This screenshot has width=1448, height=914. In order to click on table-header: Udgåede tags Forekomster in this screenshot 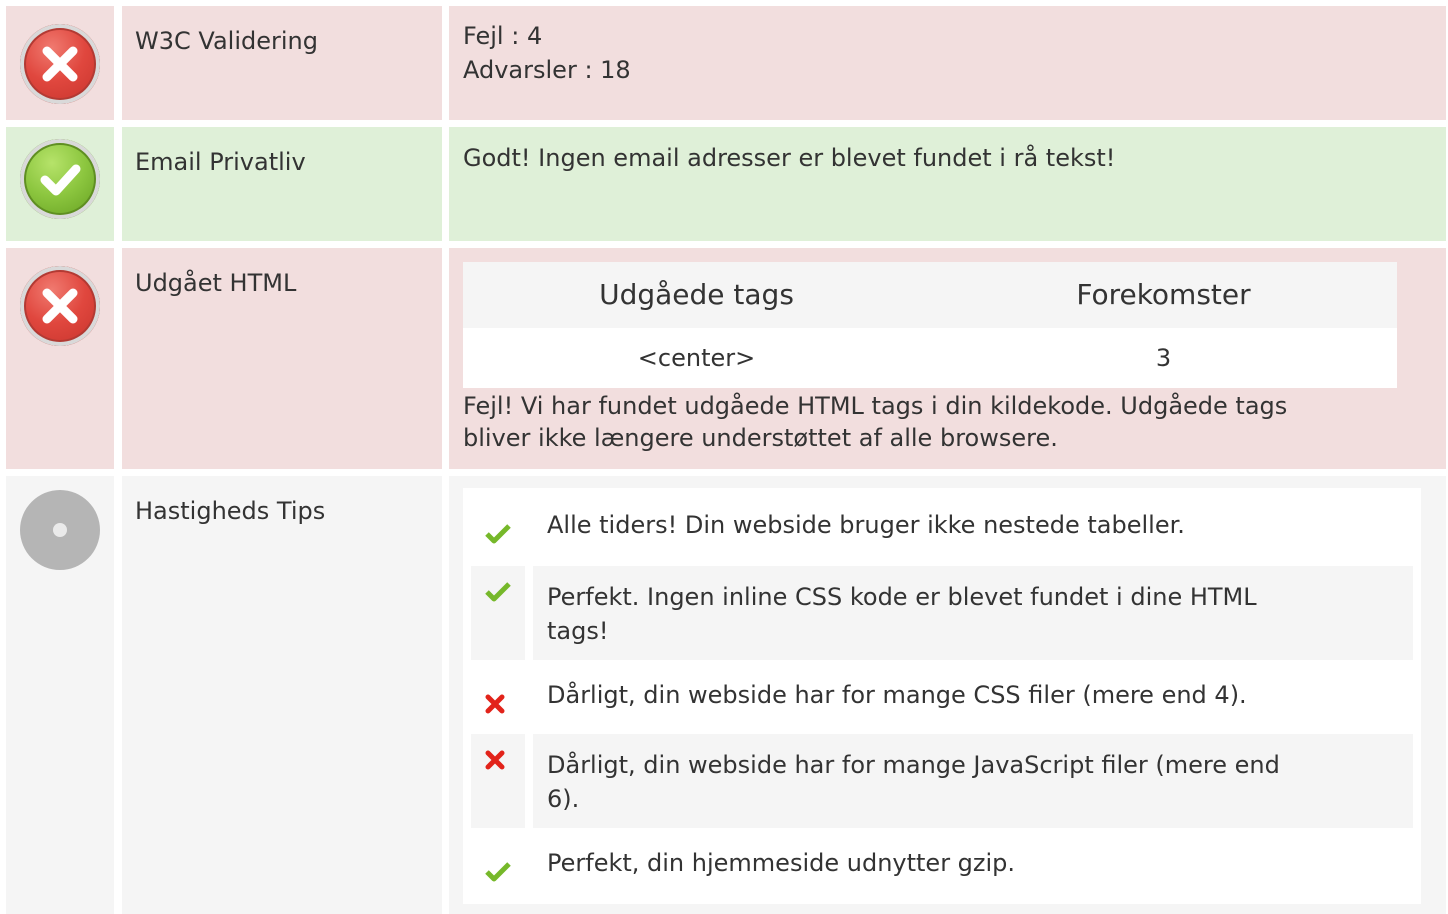, I will do `click(930, 295)`.